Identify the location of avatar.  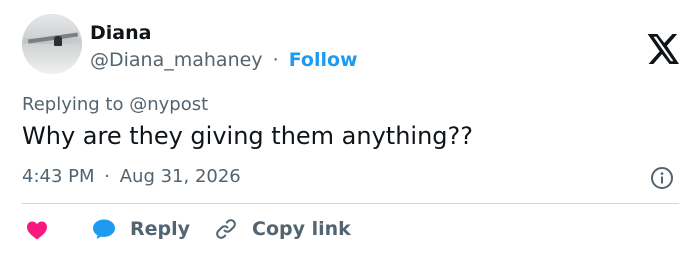
(52, 44).